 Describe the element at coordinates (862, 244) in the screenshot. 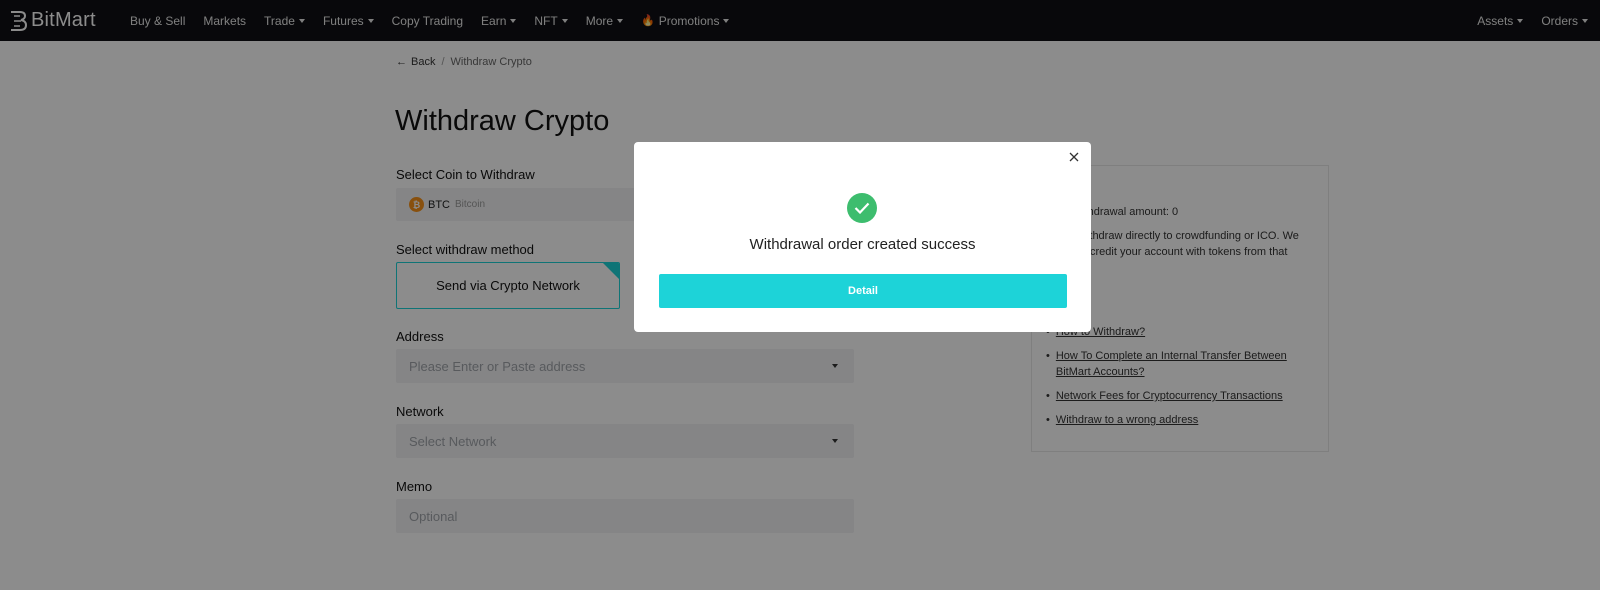

I see `success-message: Withdrawal order created success` at that location.